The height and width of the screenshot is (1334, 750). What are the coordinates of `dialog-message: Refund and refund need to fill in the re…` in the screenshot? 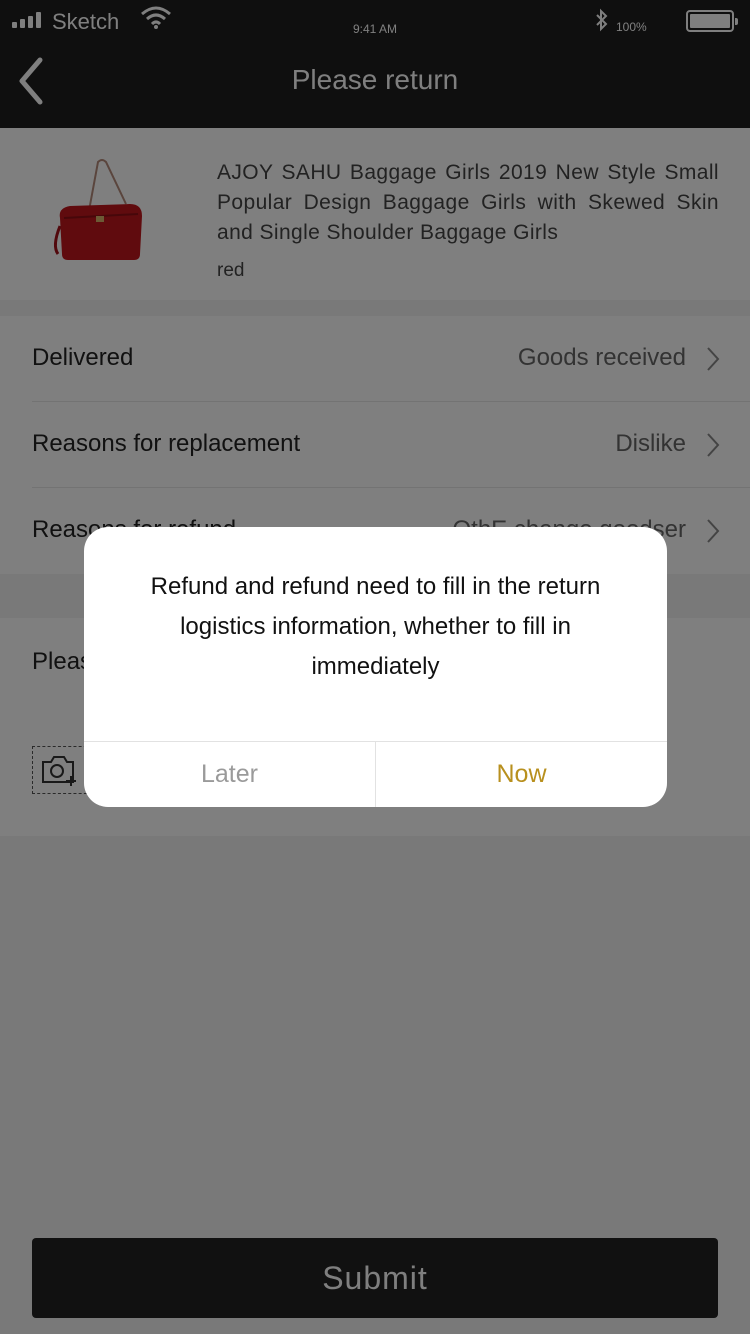 It's located at (375, 626).